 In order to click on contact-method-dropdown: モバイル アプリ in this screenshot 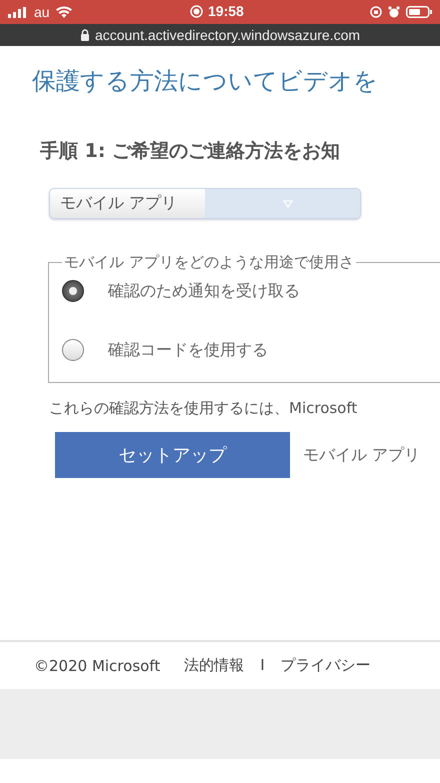, I will do `click(205, 203)`.